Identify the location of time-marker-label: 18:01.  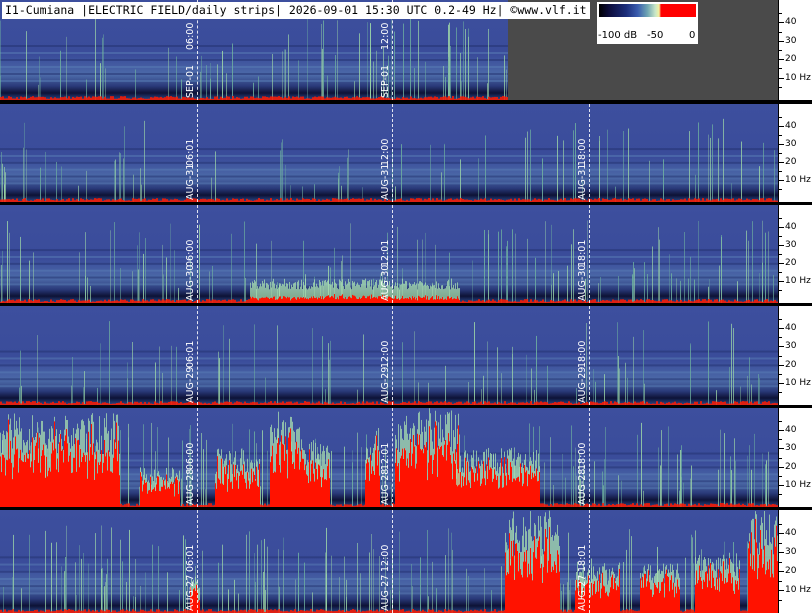
(582, 253).